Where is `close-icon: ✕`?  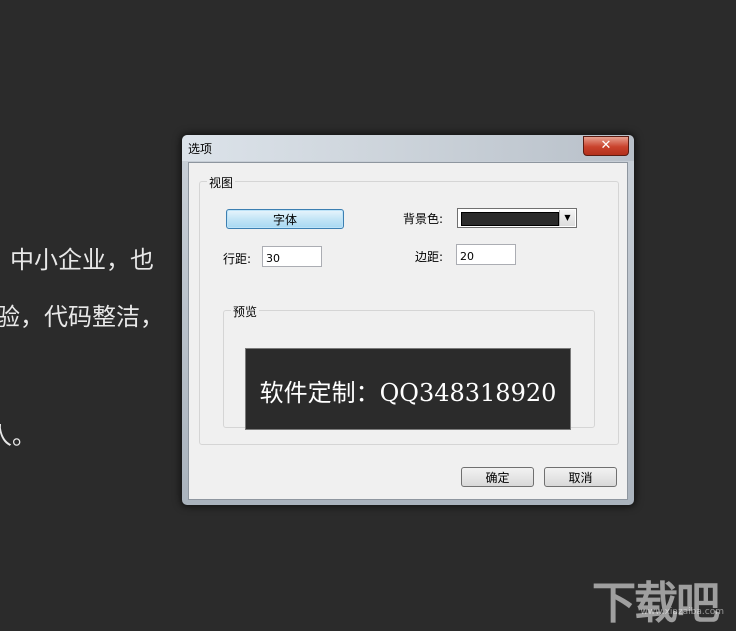
close-icon: ✕ is located at coordinates (606, 145).